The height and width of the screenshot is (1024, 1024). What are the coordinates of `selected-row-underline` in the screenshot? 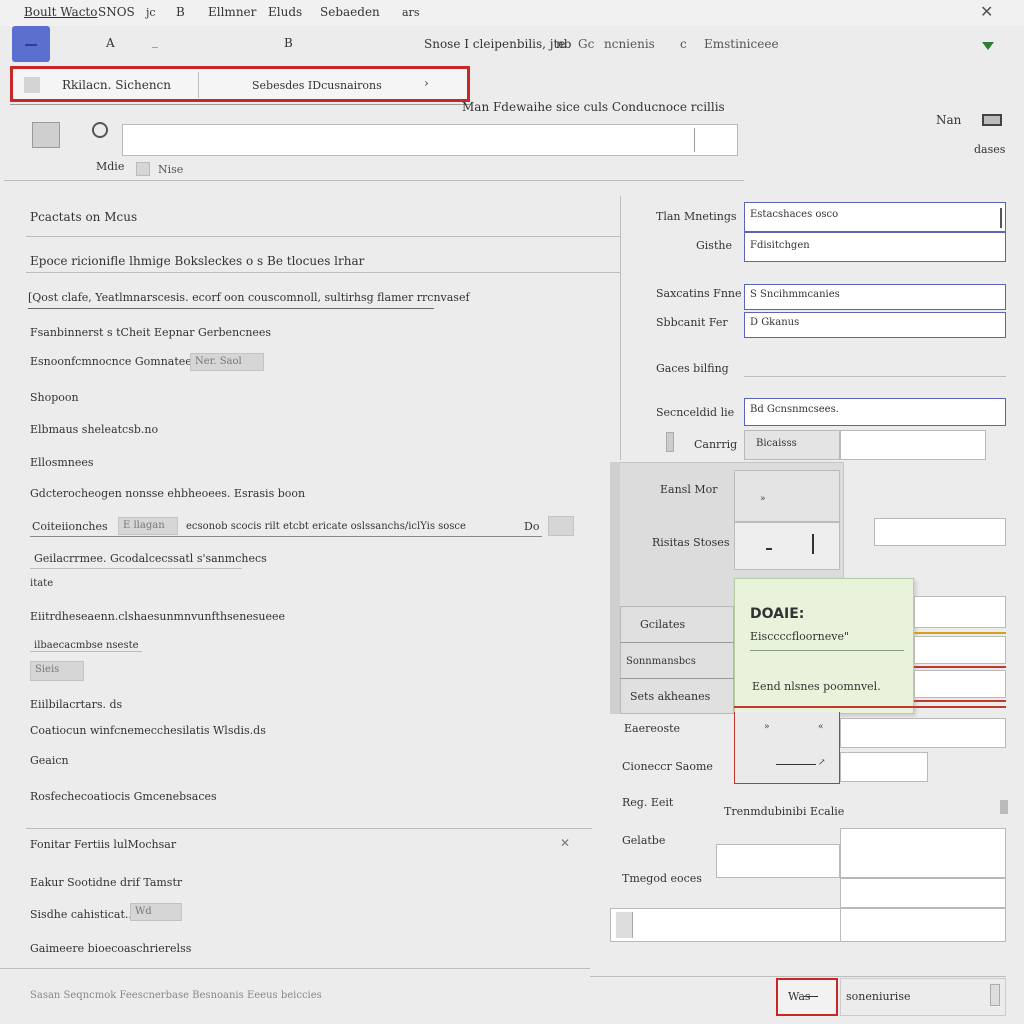 It's located at (231, 308).